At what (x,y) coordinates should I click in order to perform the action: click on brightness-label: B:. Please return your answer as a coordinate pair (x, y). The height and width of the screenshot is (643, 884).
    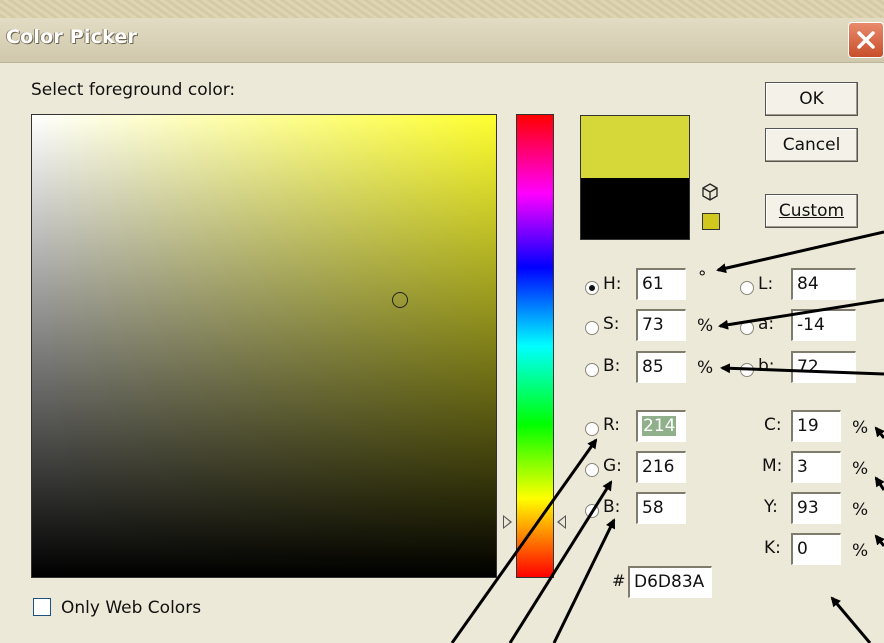
    Looking at the image, I should click on (612, 366).